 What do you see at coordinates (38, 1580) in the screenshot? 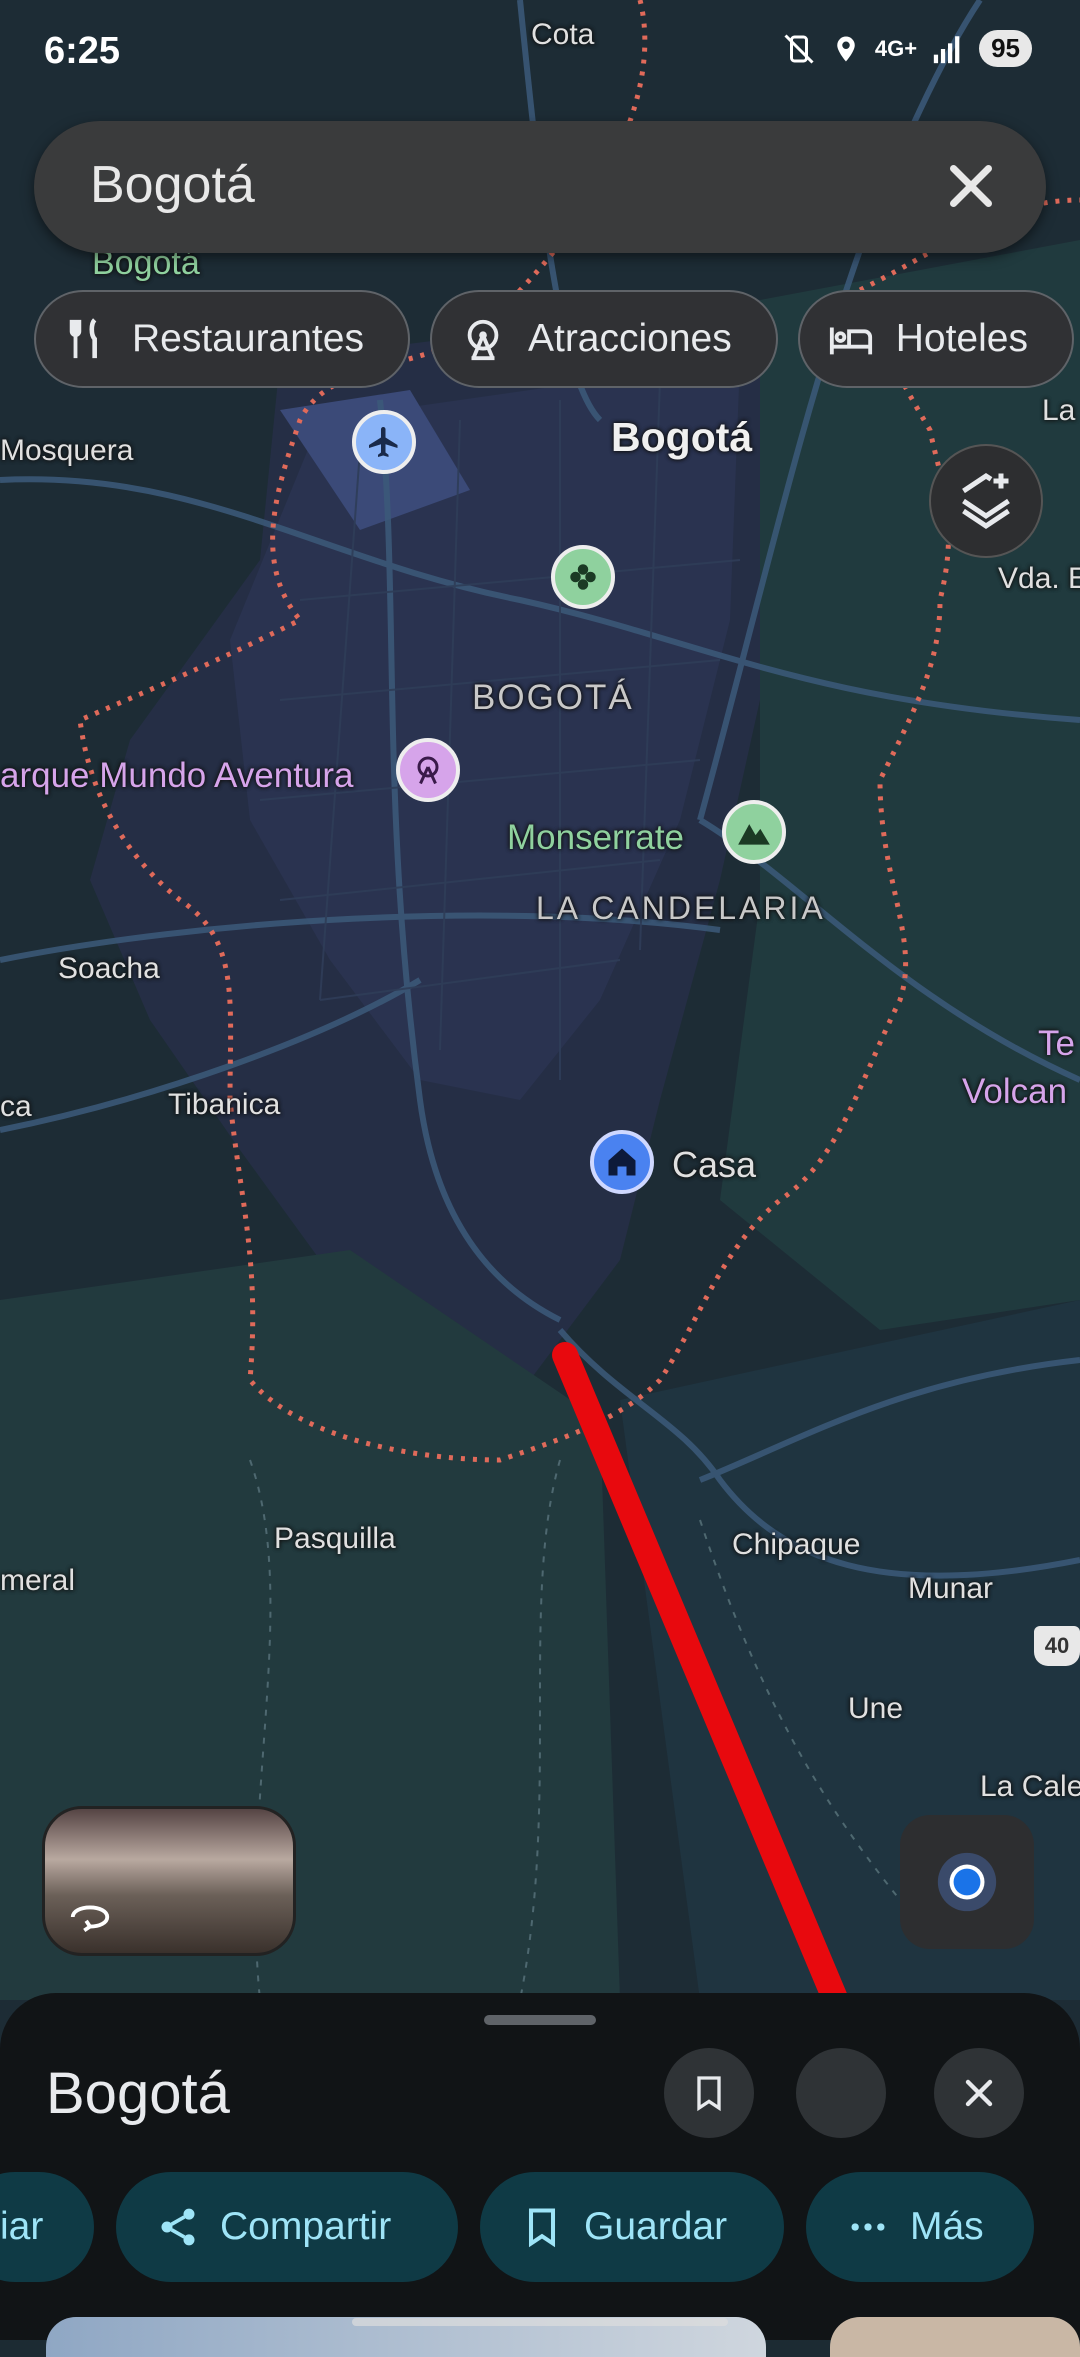
I see `map-label-meral: meral` at bounding box center [38, 1580].